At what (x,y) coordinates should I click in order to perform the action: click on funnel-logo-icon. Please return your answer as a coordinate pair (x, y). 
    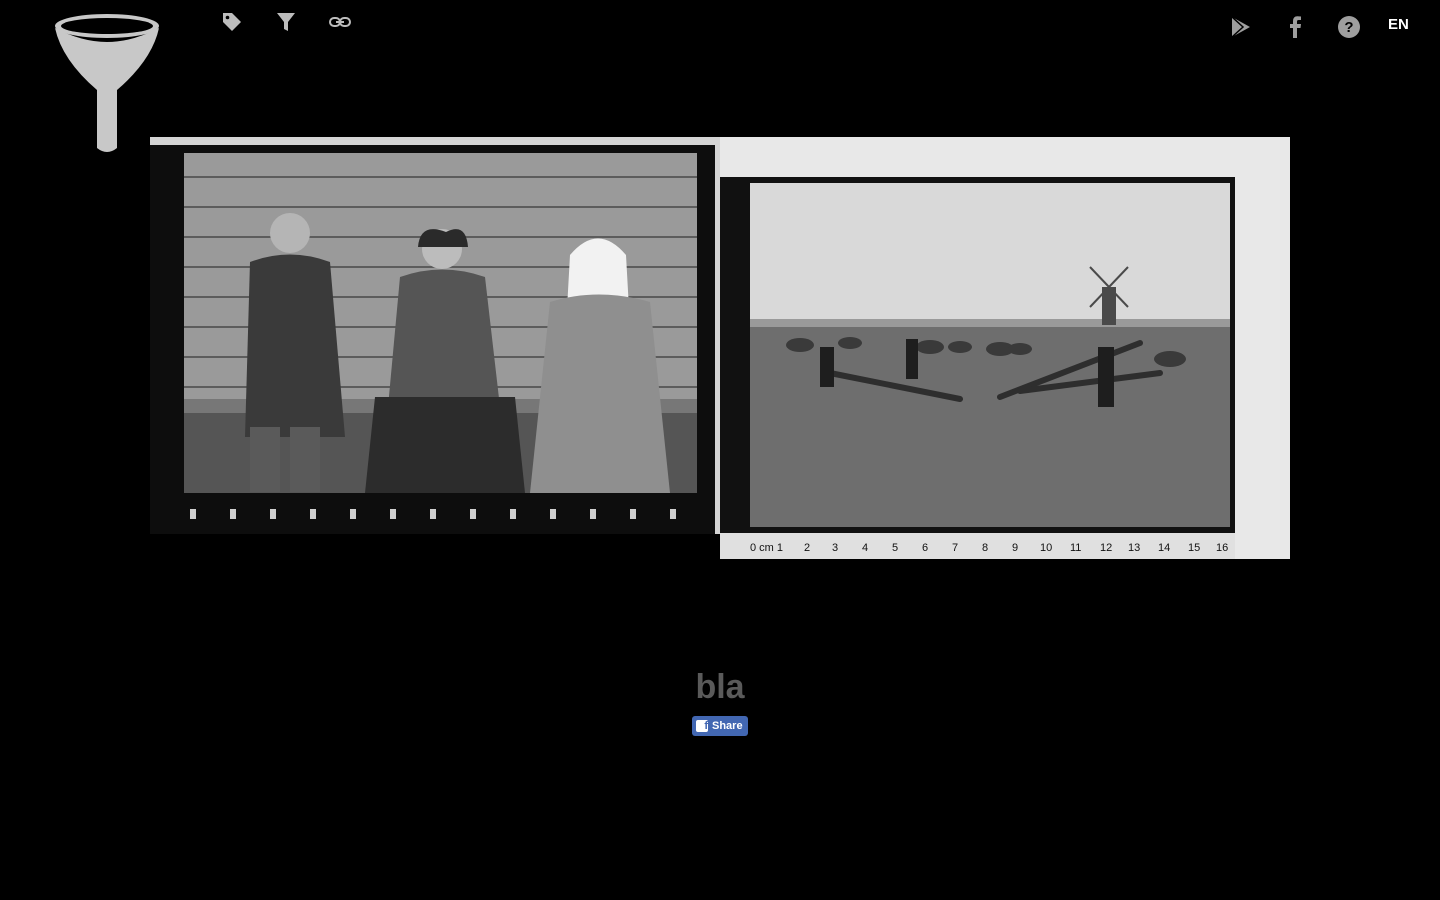
    Looking at the image, I should click on (107, 82).